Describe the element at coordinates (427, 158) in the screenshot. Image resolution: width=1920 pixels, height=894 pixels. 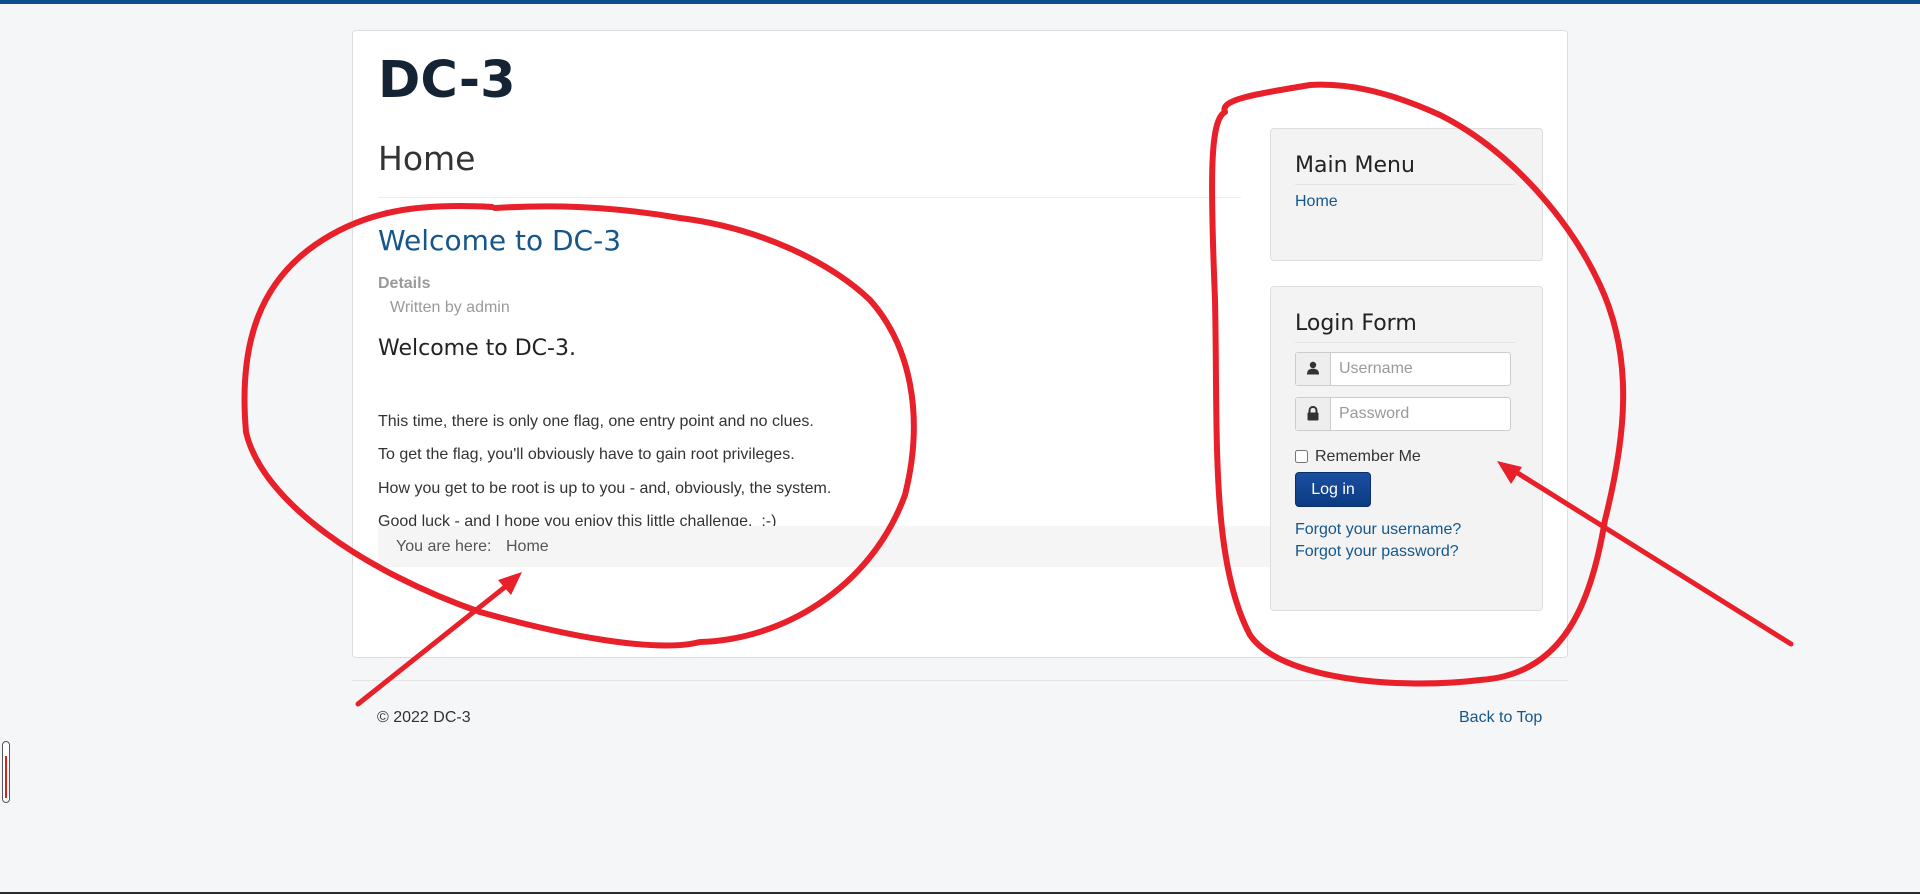
I see `page-heading: Home` at that location.